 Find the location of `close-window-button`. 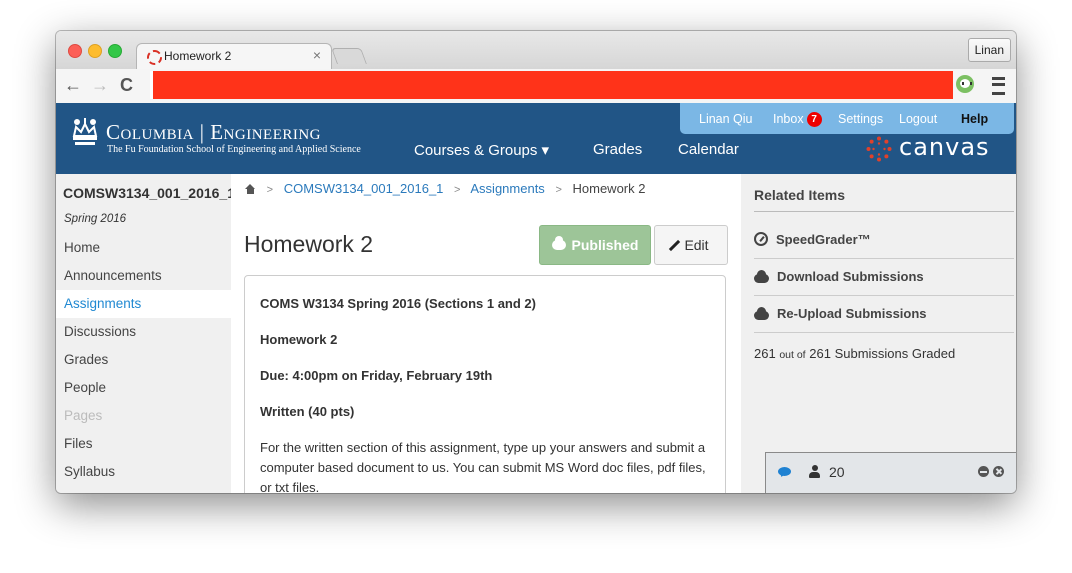

close-window-button is located at coordinates (75, 51).